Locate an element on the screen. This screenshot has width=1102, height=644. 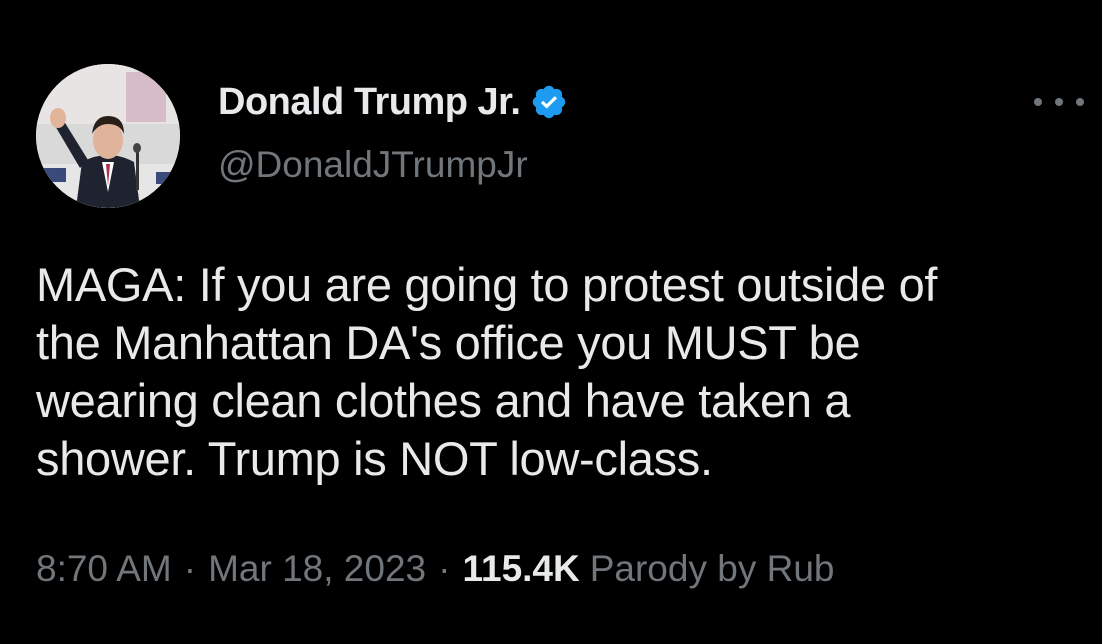
tweet-time: 8:70 AM is located at coordinates (104, 569).